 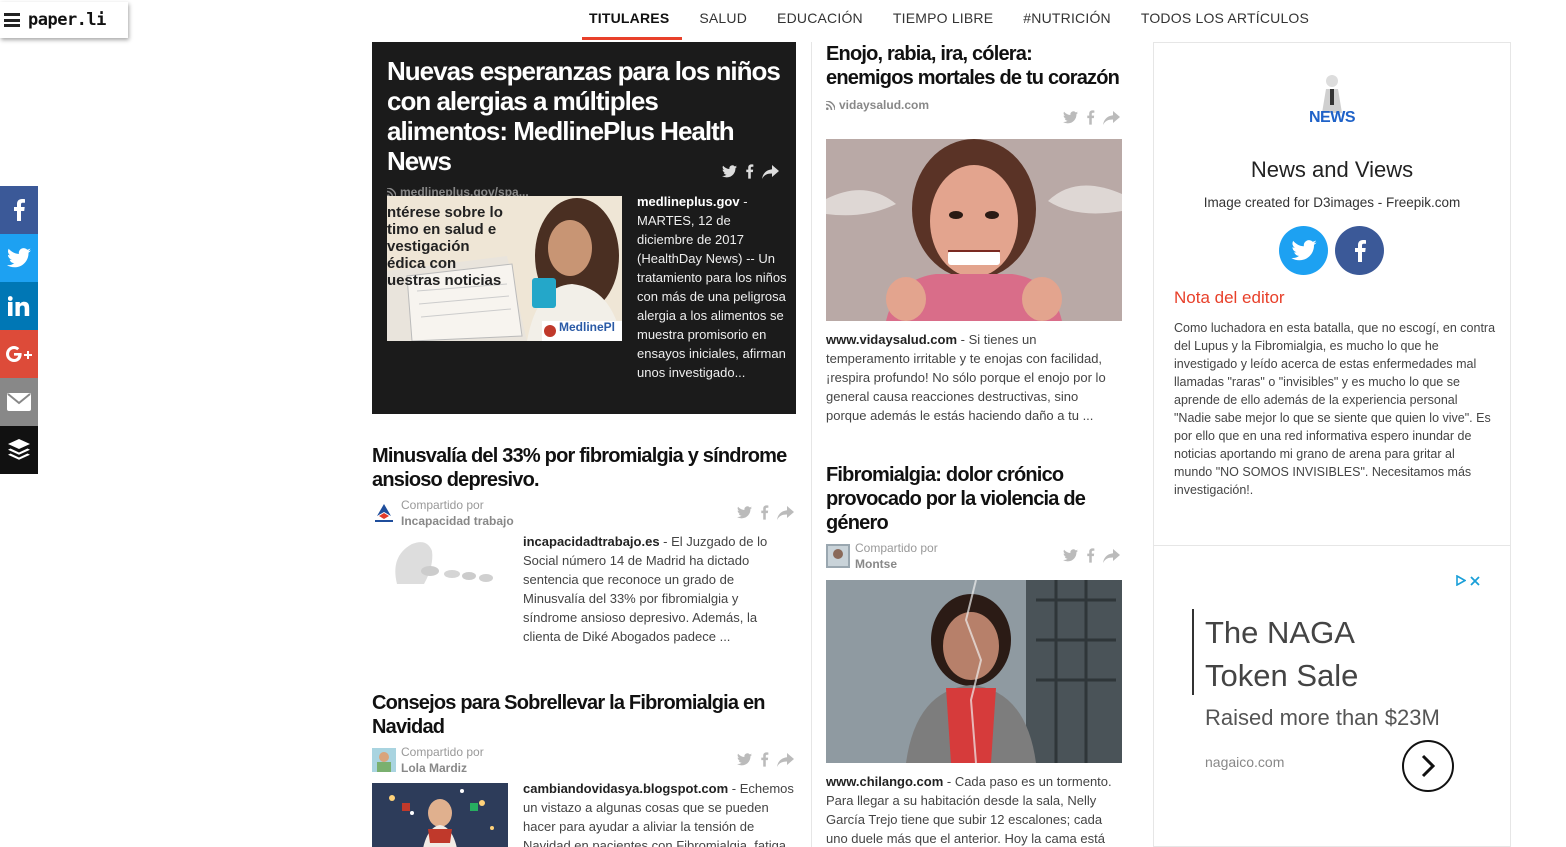 I want to click on sidebar-facebook-button, so click(x=1359, y=250).